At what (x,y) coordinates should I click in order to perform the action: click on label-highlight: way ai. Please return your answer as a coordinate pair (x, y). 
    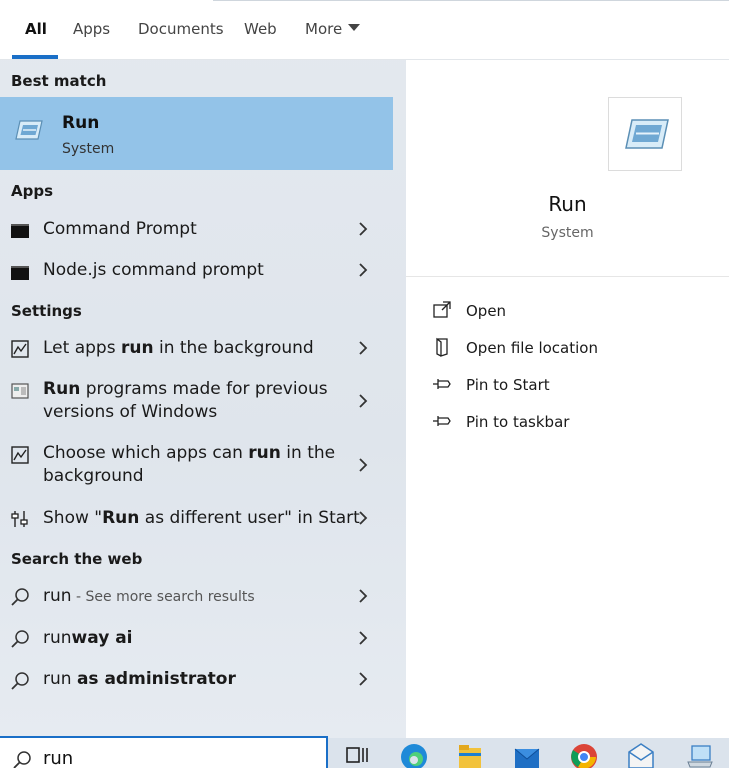
    Looking at the image, I should click on (102, 638).